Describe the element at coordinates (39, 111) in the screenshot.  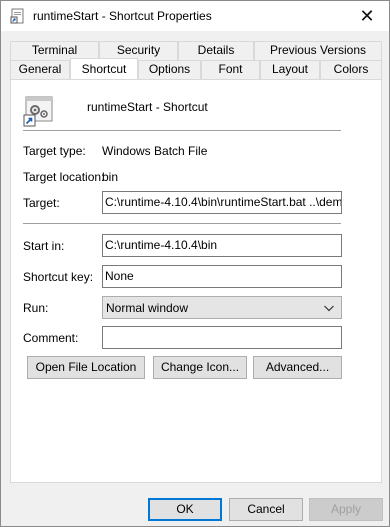
I see `batch-file-icon` at that location.